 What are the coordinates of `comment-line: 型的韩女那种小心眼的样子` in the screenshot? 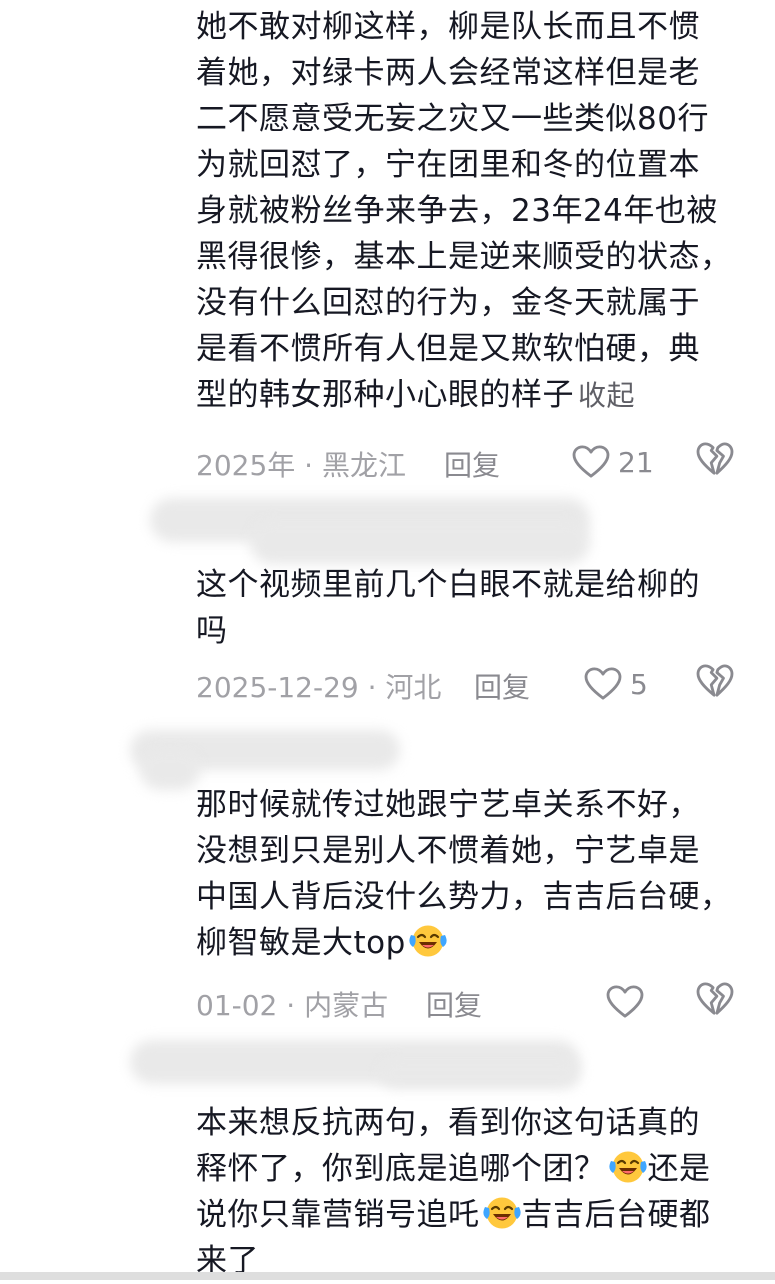 It's located at (385, 395).